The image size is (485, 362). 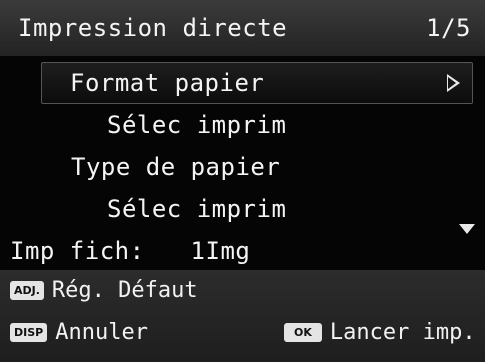 I want to click on disp-cancel-hint: DISP Annuler, so click(x=79, y=332).